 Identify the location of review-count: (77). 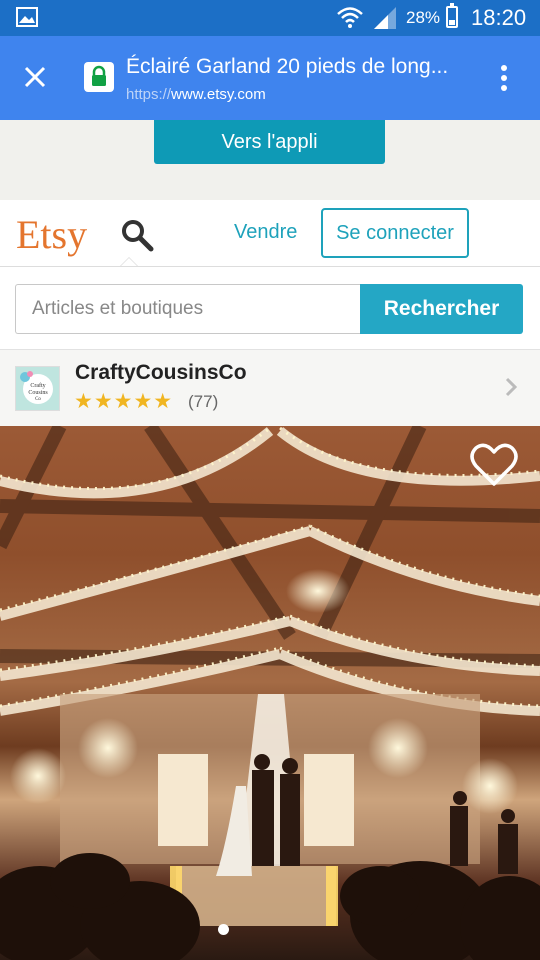
(203, 401).